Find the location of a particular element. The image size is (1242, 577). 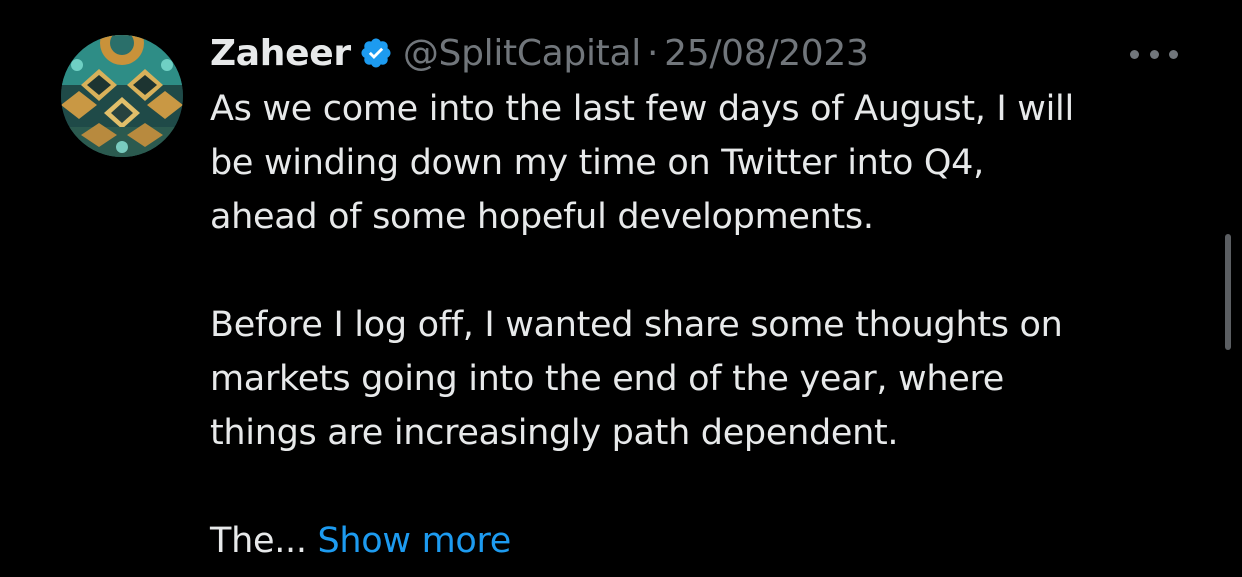

timestamp: 25/08/2023 is located at coordinates (766, 53).